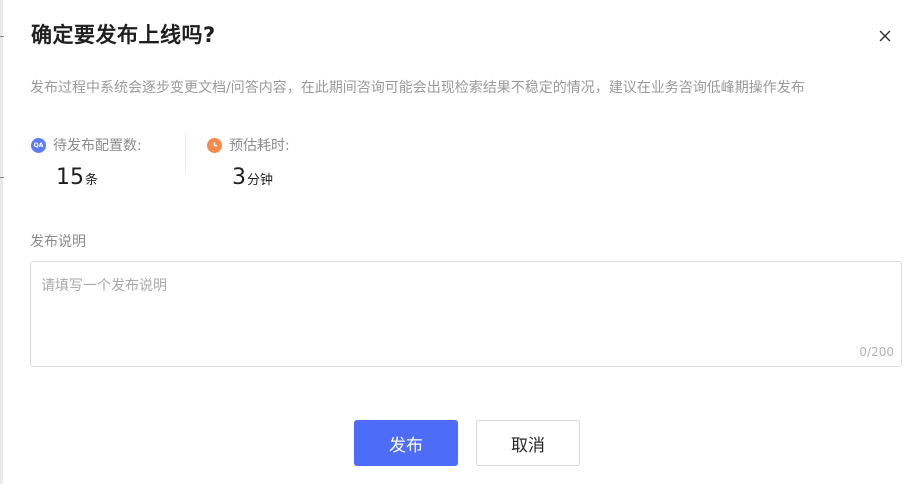 This screenshot has width=924, height=484. I want to click on stat-divider, so click(185, 152).